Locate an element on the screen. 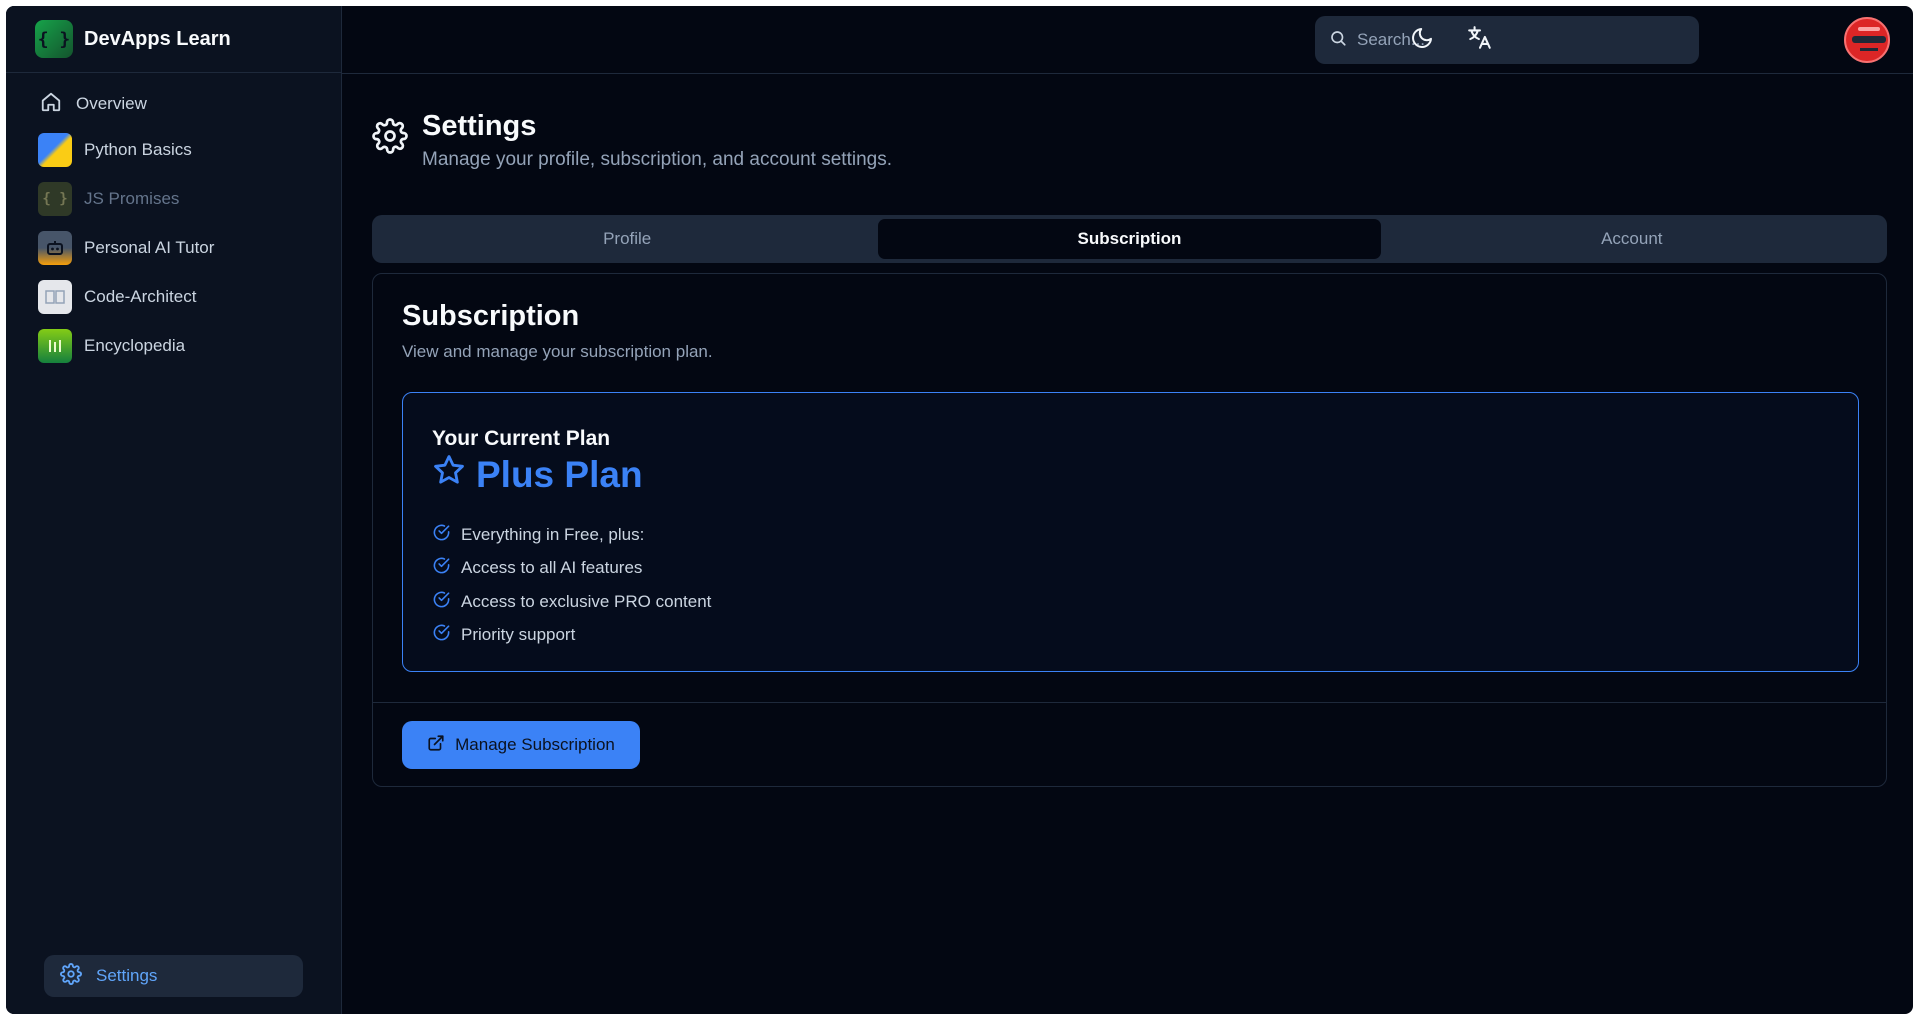  sidebar-item-js-promises: { } JS Promises is located at coordinates (173, 198).